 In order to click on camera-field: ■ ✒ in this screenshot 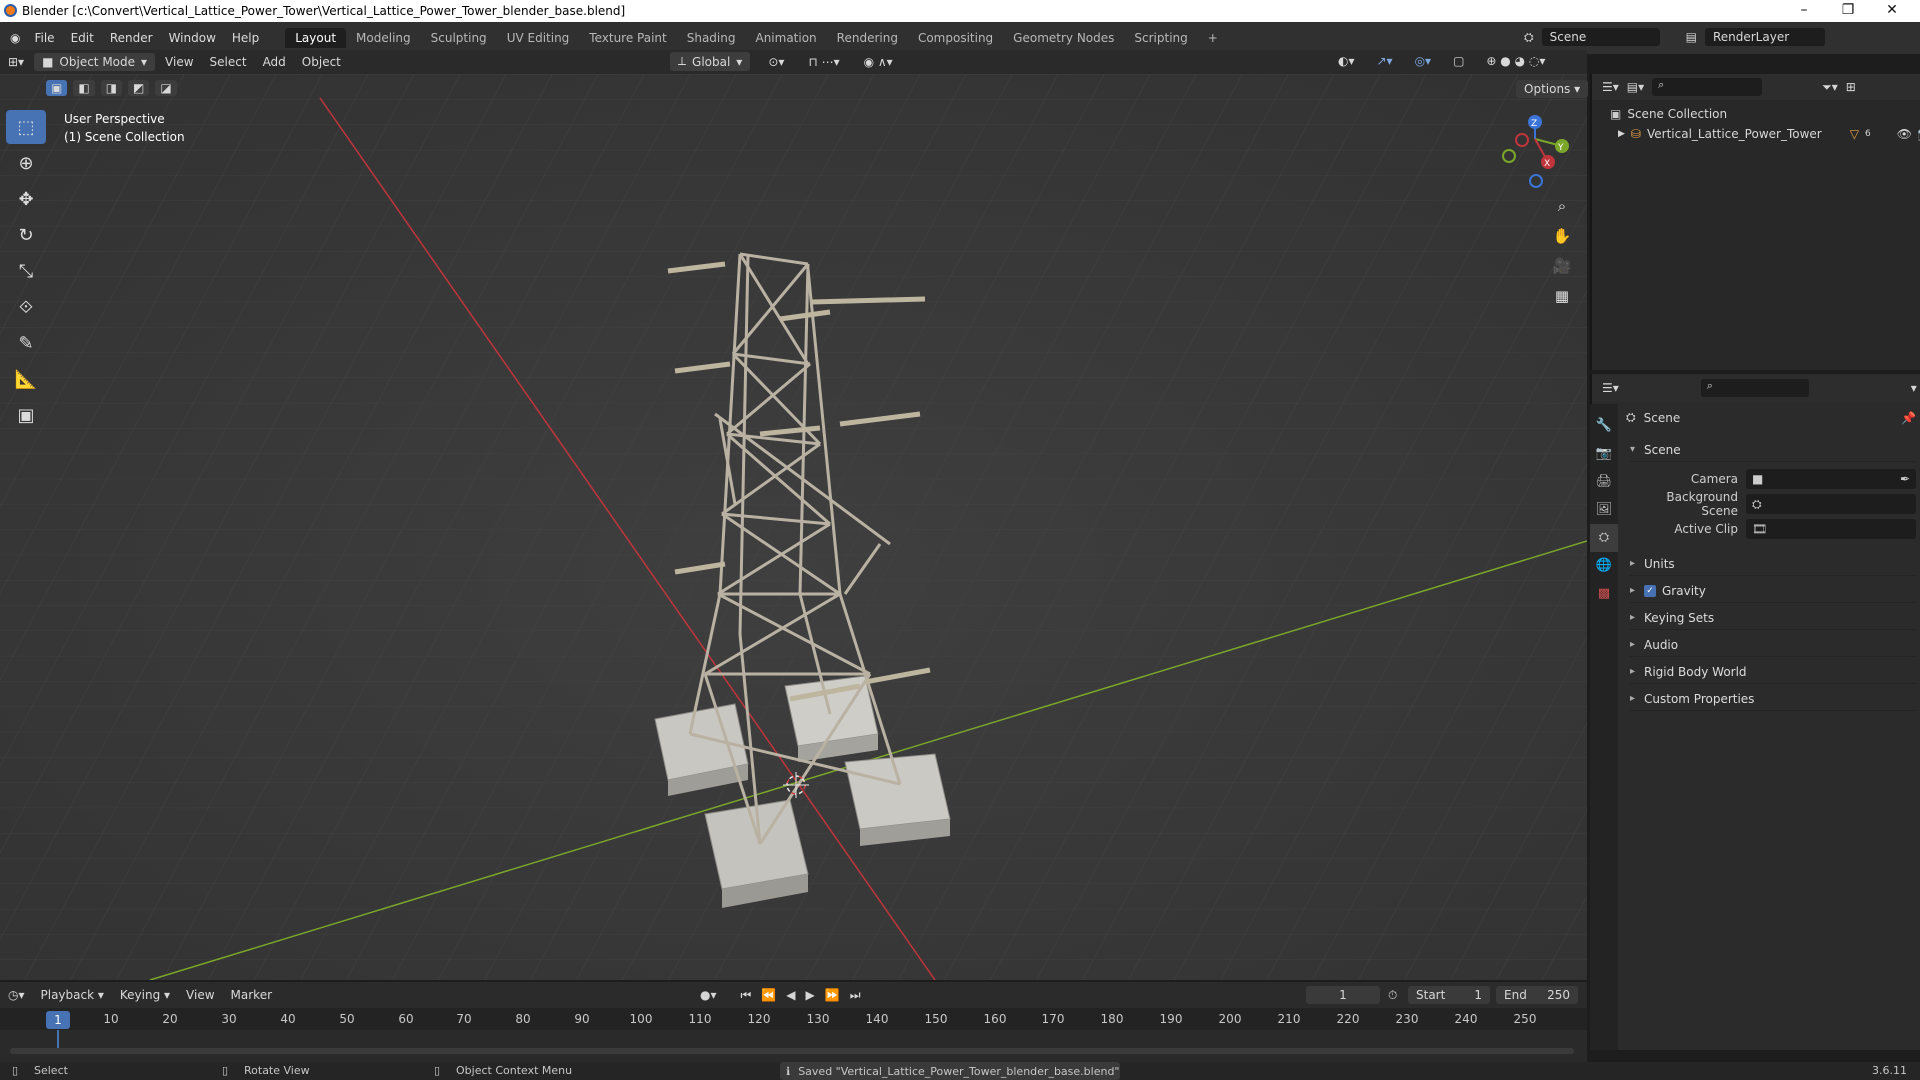, I will do `click(1831, 479)`.